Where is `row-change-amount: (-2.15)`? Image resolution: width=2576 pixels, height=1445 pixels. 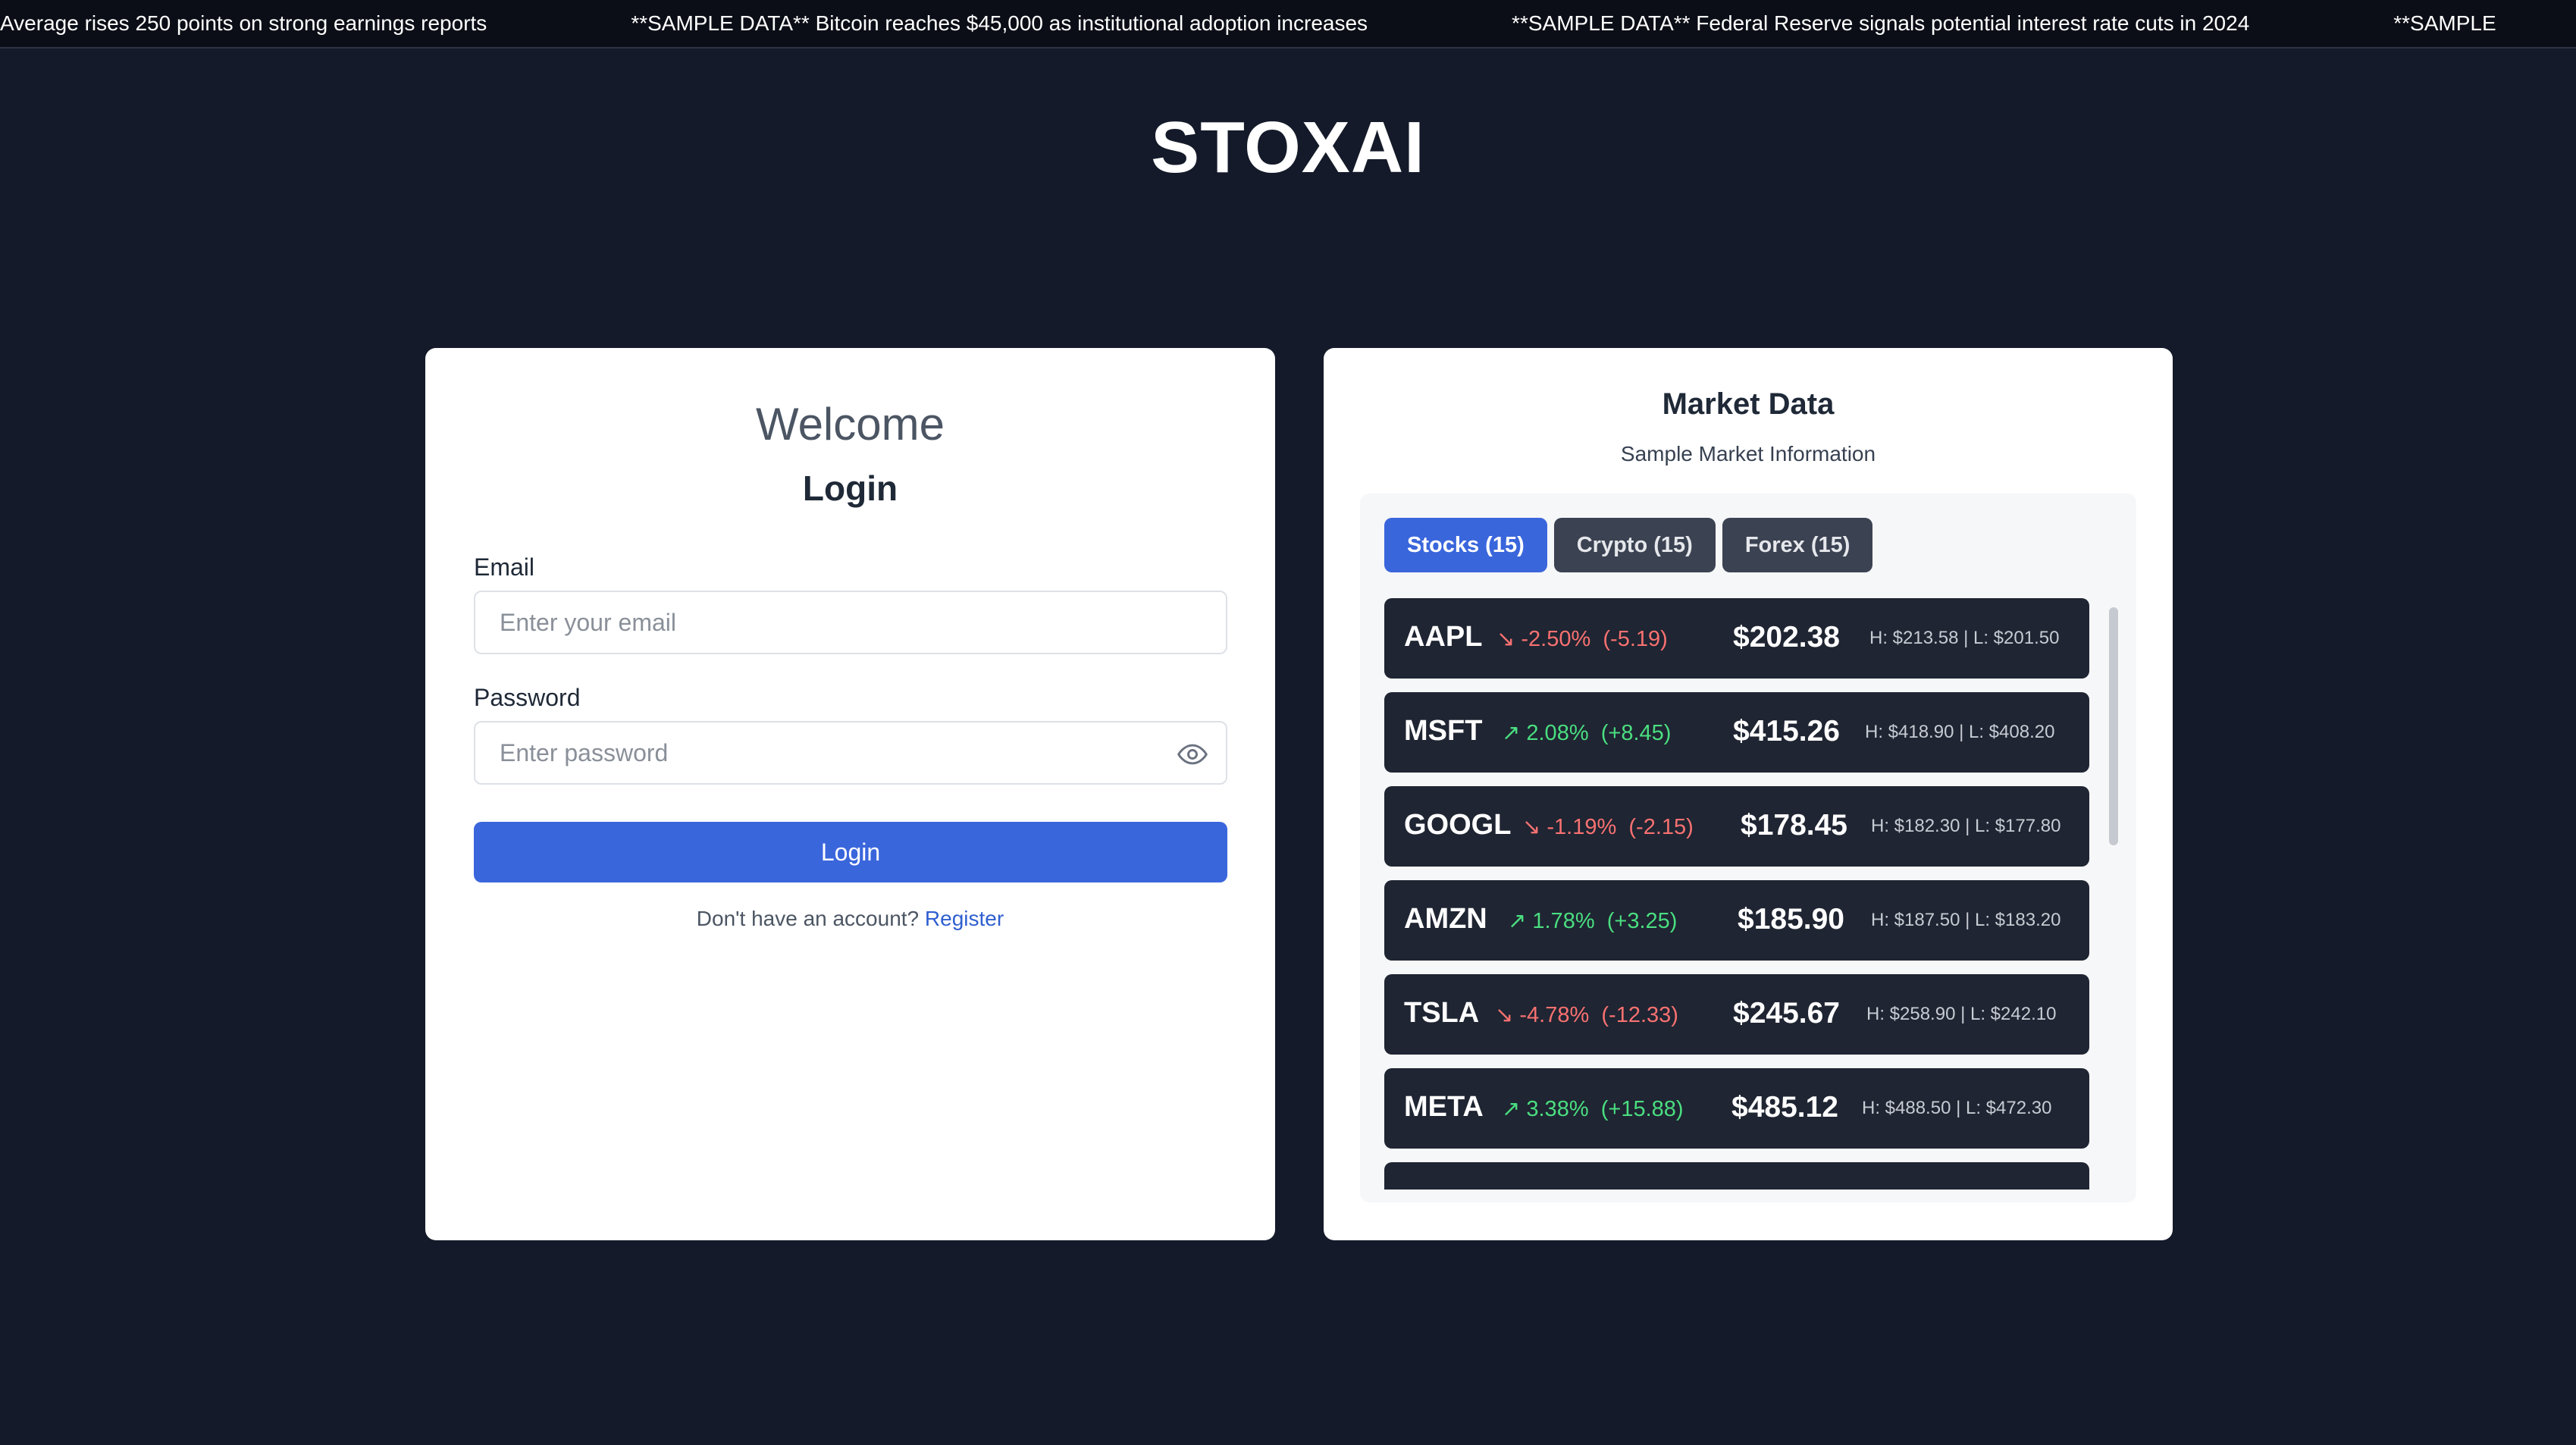 row-change-amount: (-2.15) is located at coordinates (1661, 827).